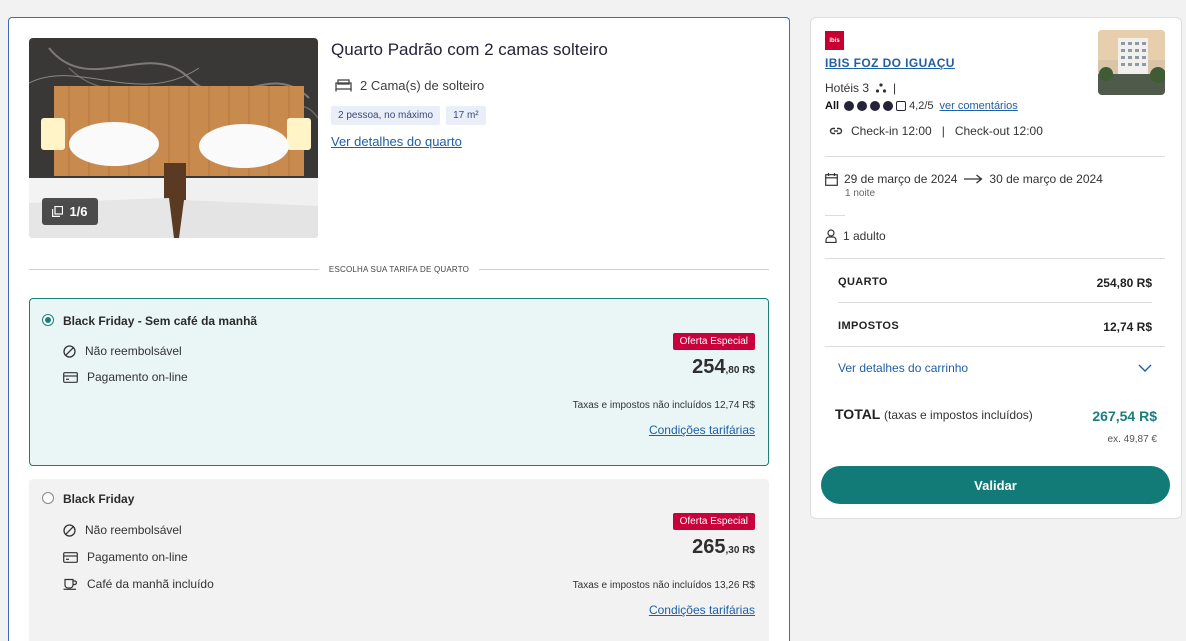  I want to click on separator-short, so click(835, 215).